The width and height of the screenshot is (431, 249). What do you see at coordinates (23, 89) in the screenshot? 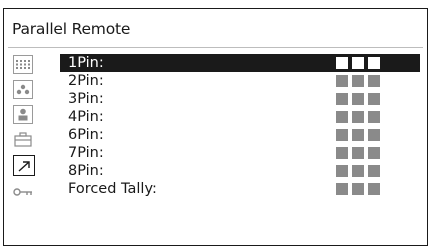
I see `people-icon` at bounding box center [23, 89].